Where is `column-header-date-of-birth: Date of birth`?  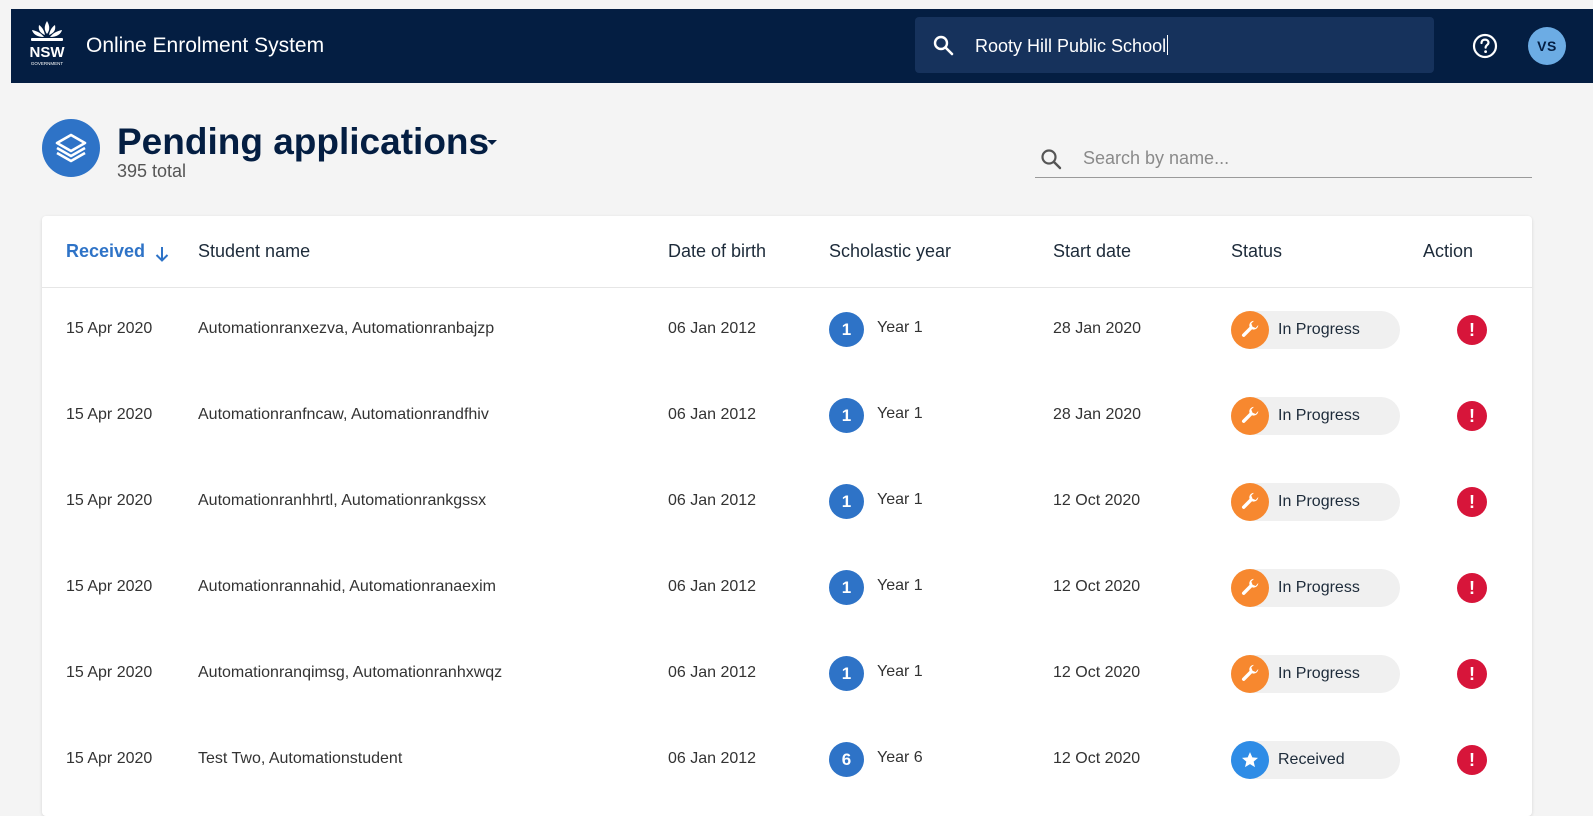 column-header-date-of-birth: Date of birth is located at coordinates (717, 251).